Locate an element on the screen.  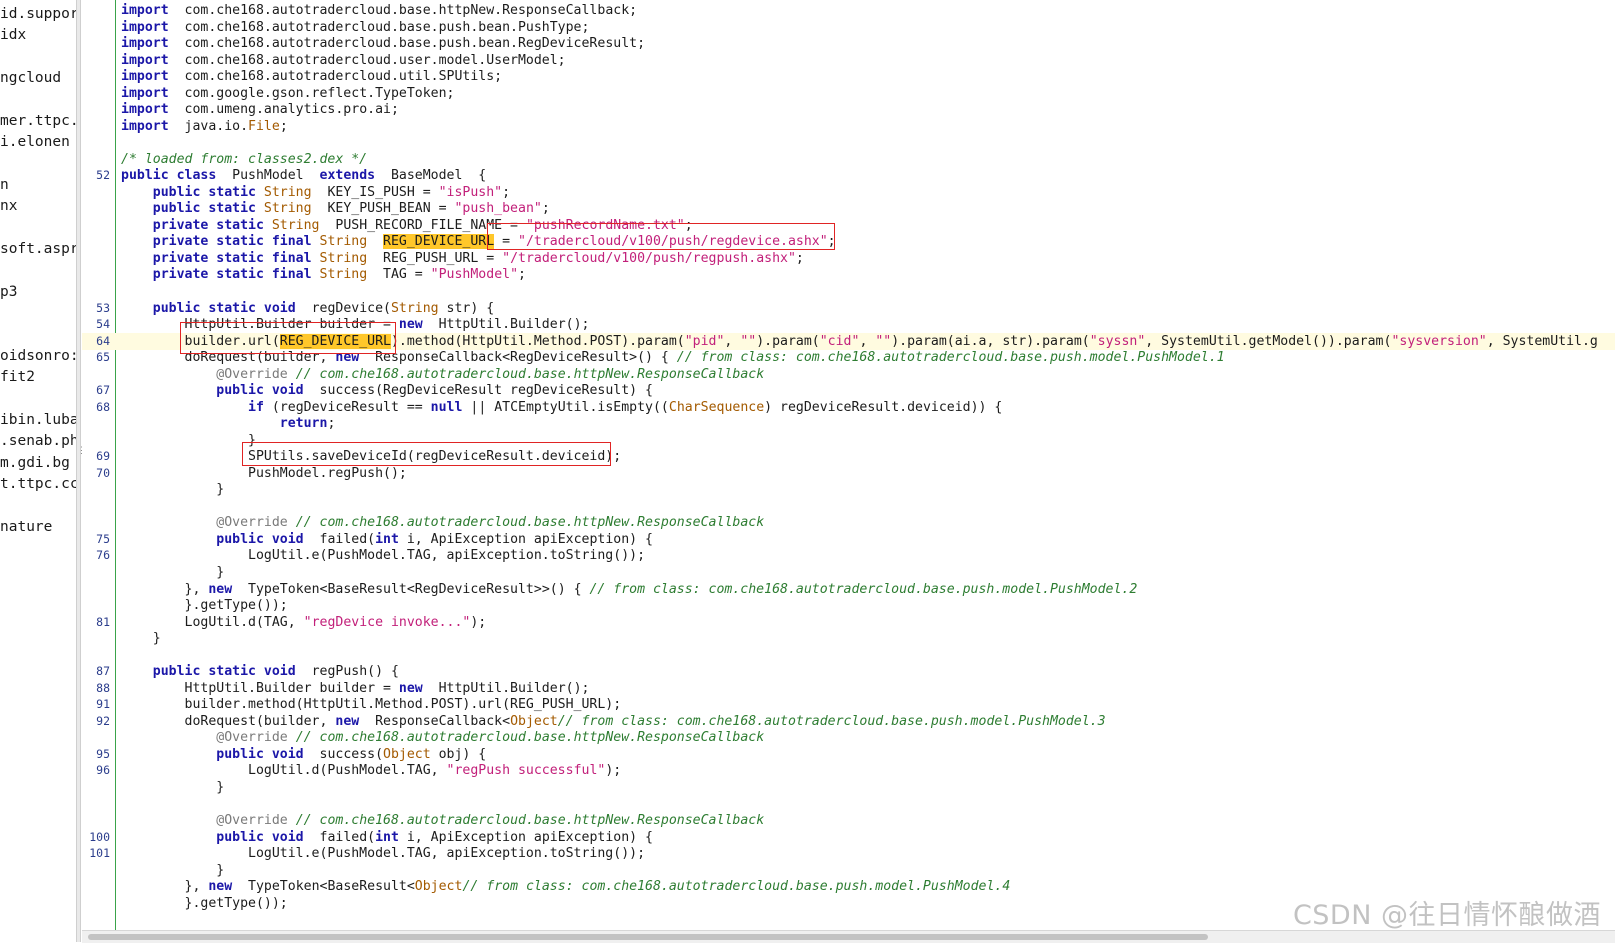
code-text: return; is located at coordinates (228, 423).